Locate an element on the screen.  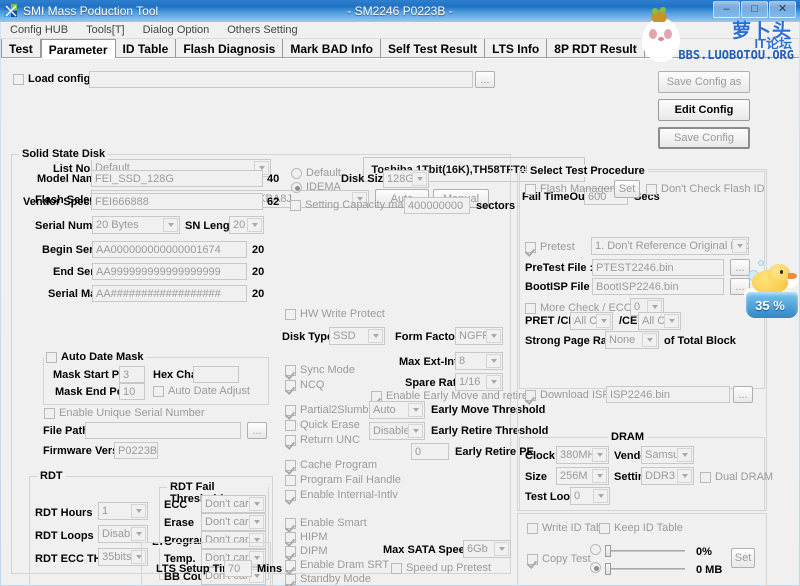
menu-item-dialog-option: Dialog Option is located at coordinates (176, 30).